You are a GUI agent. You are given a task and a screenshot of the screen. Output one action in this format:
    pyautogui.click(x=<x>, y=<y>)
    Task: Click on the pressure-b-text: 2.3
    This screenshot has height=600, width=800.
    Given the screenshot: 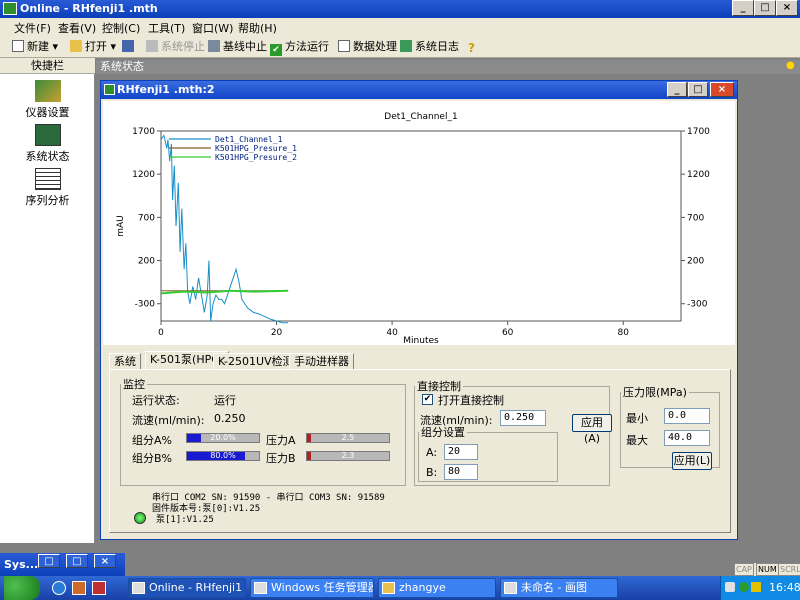 What is the action you would take?
    pyautogui.click(x=348, y=455)
    